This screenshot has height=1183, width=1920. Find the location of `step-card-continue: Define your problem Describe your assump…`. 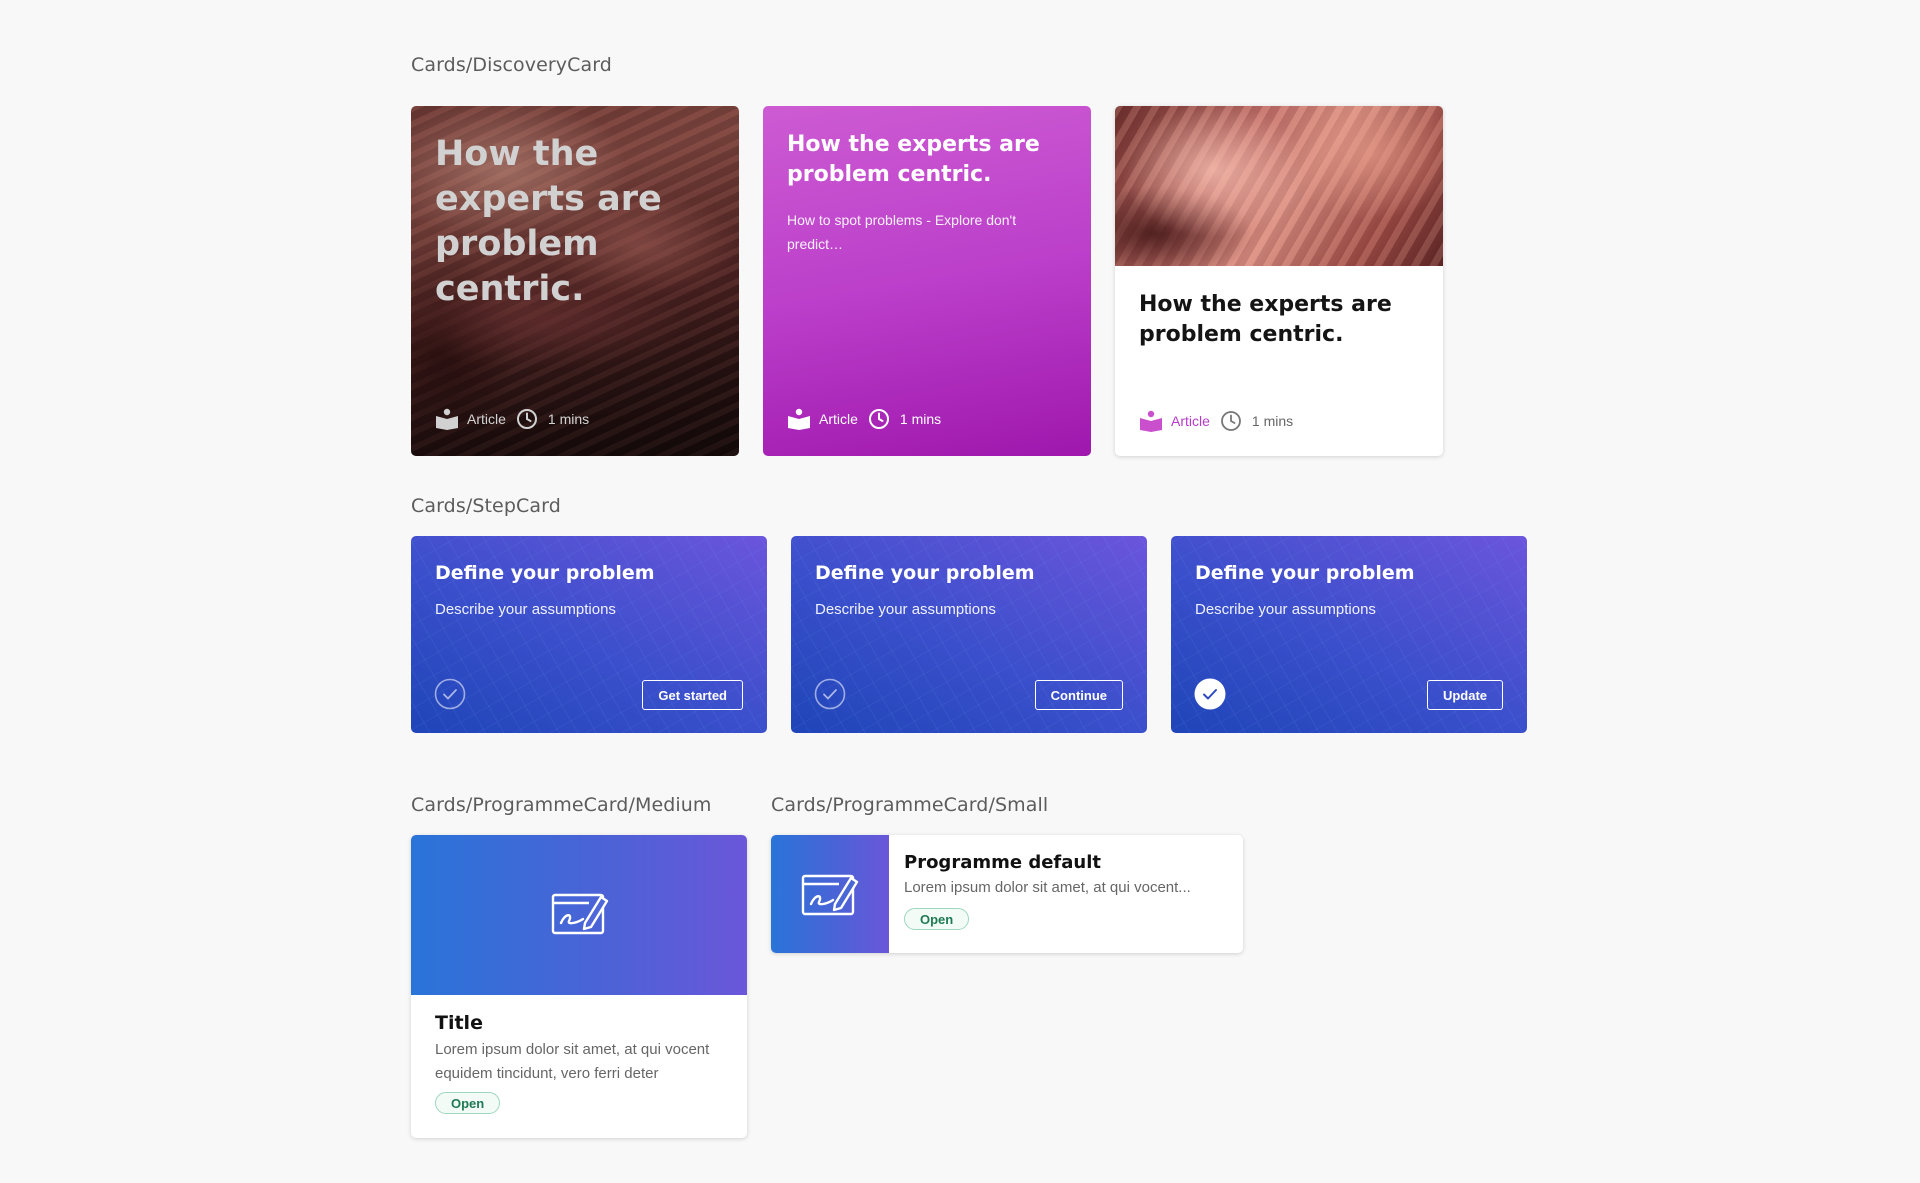

step-card-continue: Define your problem Describe your assump… is located at coordinates (969, 634).